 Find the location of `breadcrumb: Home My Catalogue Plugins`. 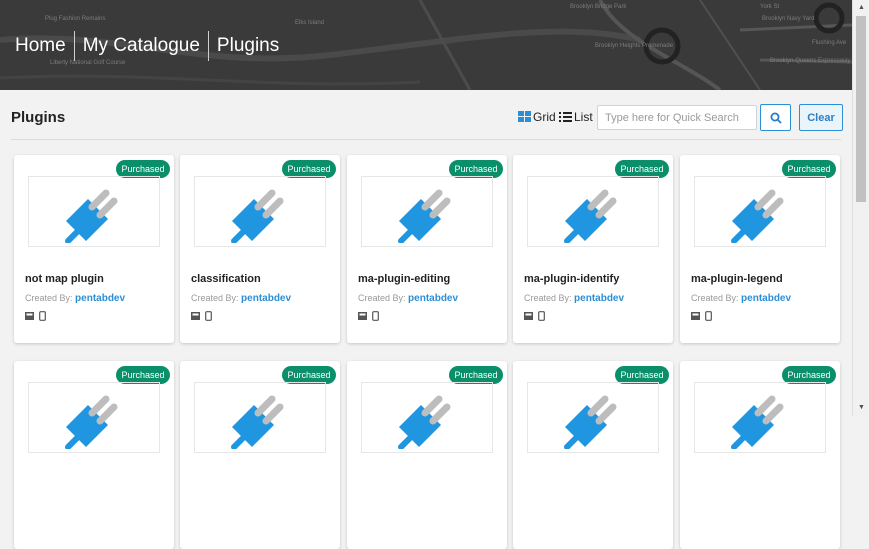

breadcrumb: Home My Catalogue Plugins is located at coordinates (147, 46).